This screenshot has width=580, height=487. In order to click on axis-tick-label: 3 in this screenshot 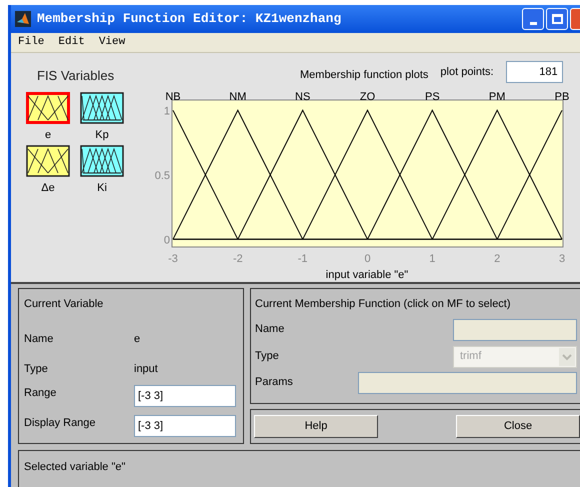, I will do `click(562, 259)`.